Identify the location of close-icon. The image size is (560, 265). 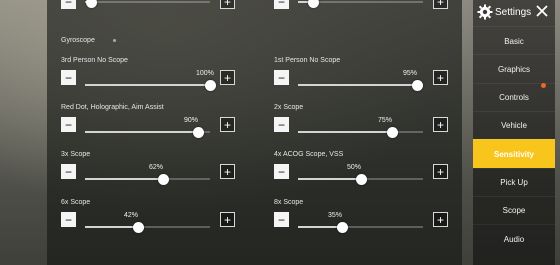
(542, 11).